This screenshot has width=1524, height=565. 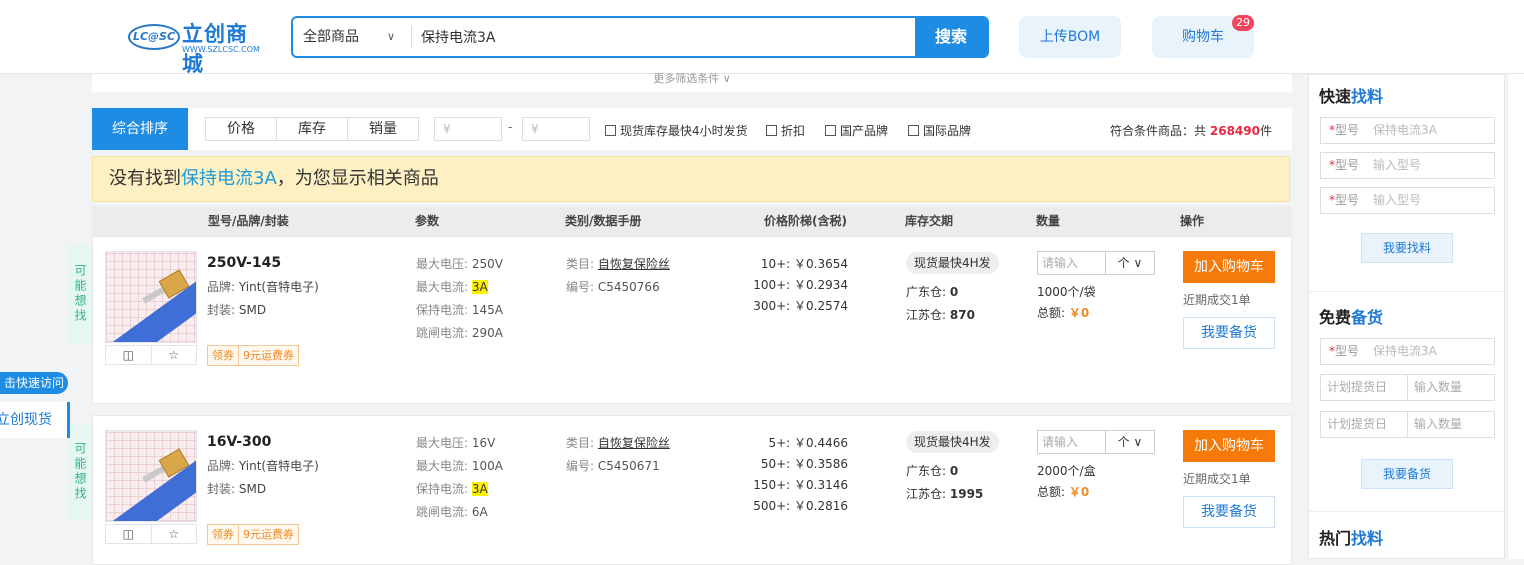 What do you see at coordinates (1367, 96) in the screenshot?
I see `title-accent: 找料` at bounding box center [1367, 96].